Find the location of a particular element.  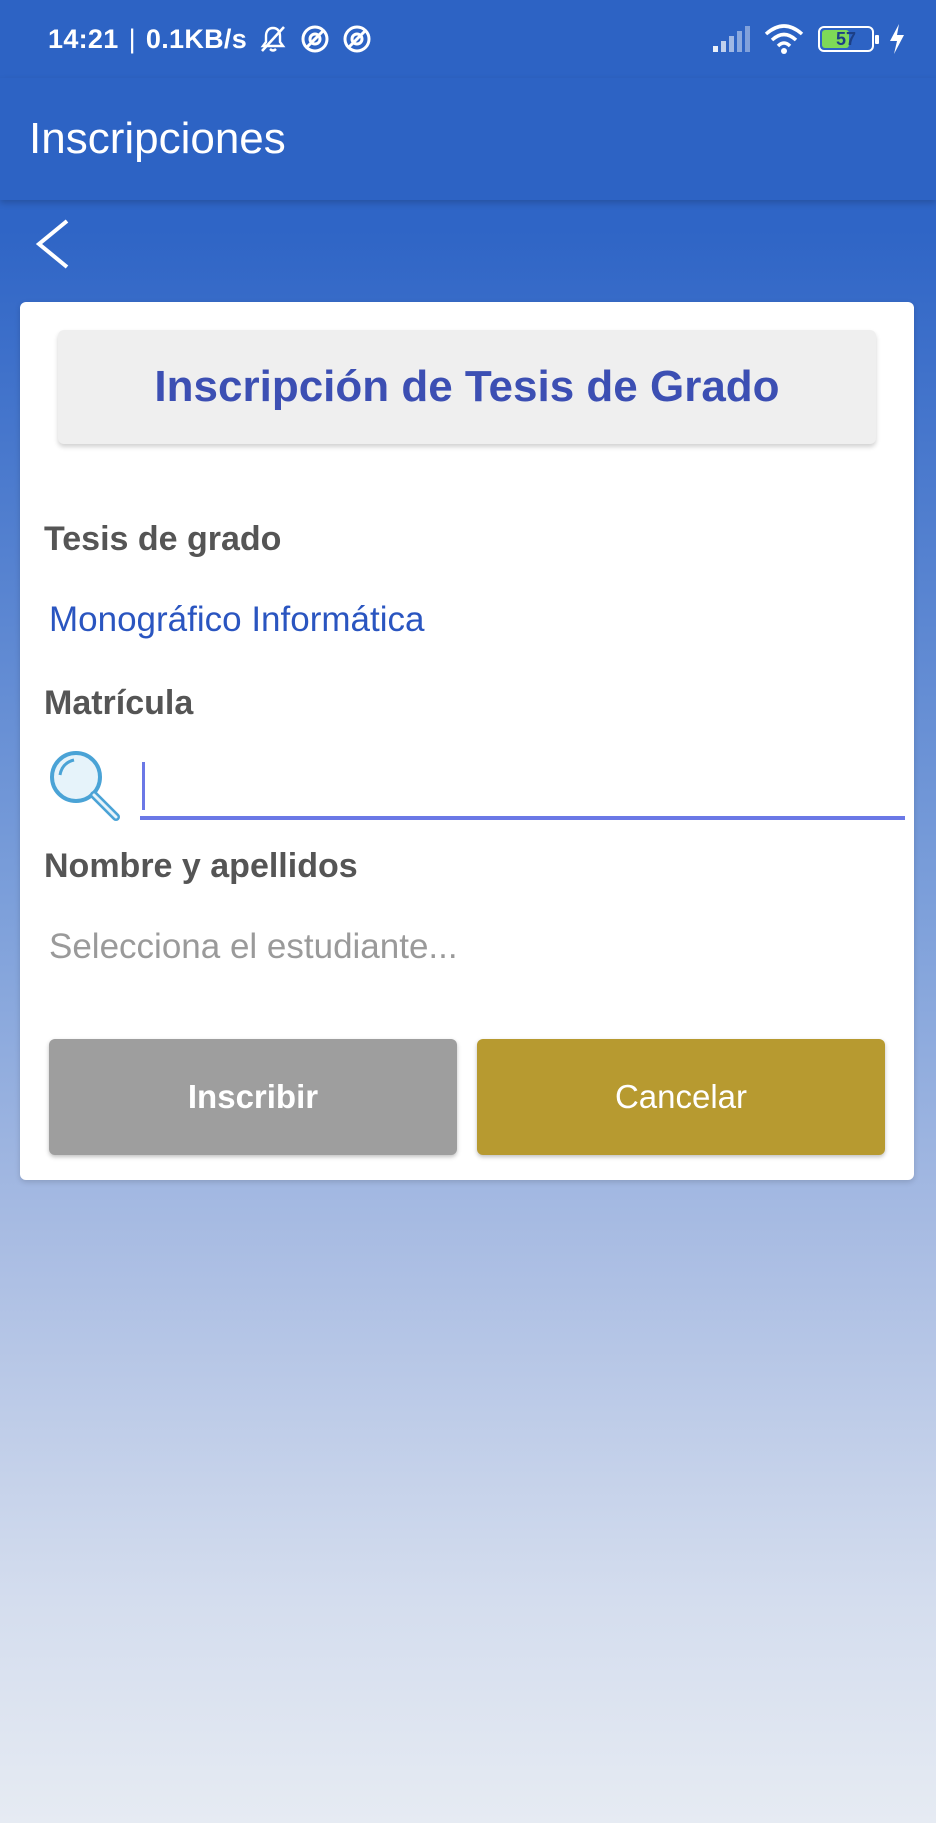

card-header: Inscripción de Tesis de Grado is located at coordinates (467, 387).